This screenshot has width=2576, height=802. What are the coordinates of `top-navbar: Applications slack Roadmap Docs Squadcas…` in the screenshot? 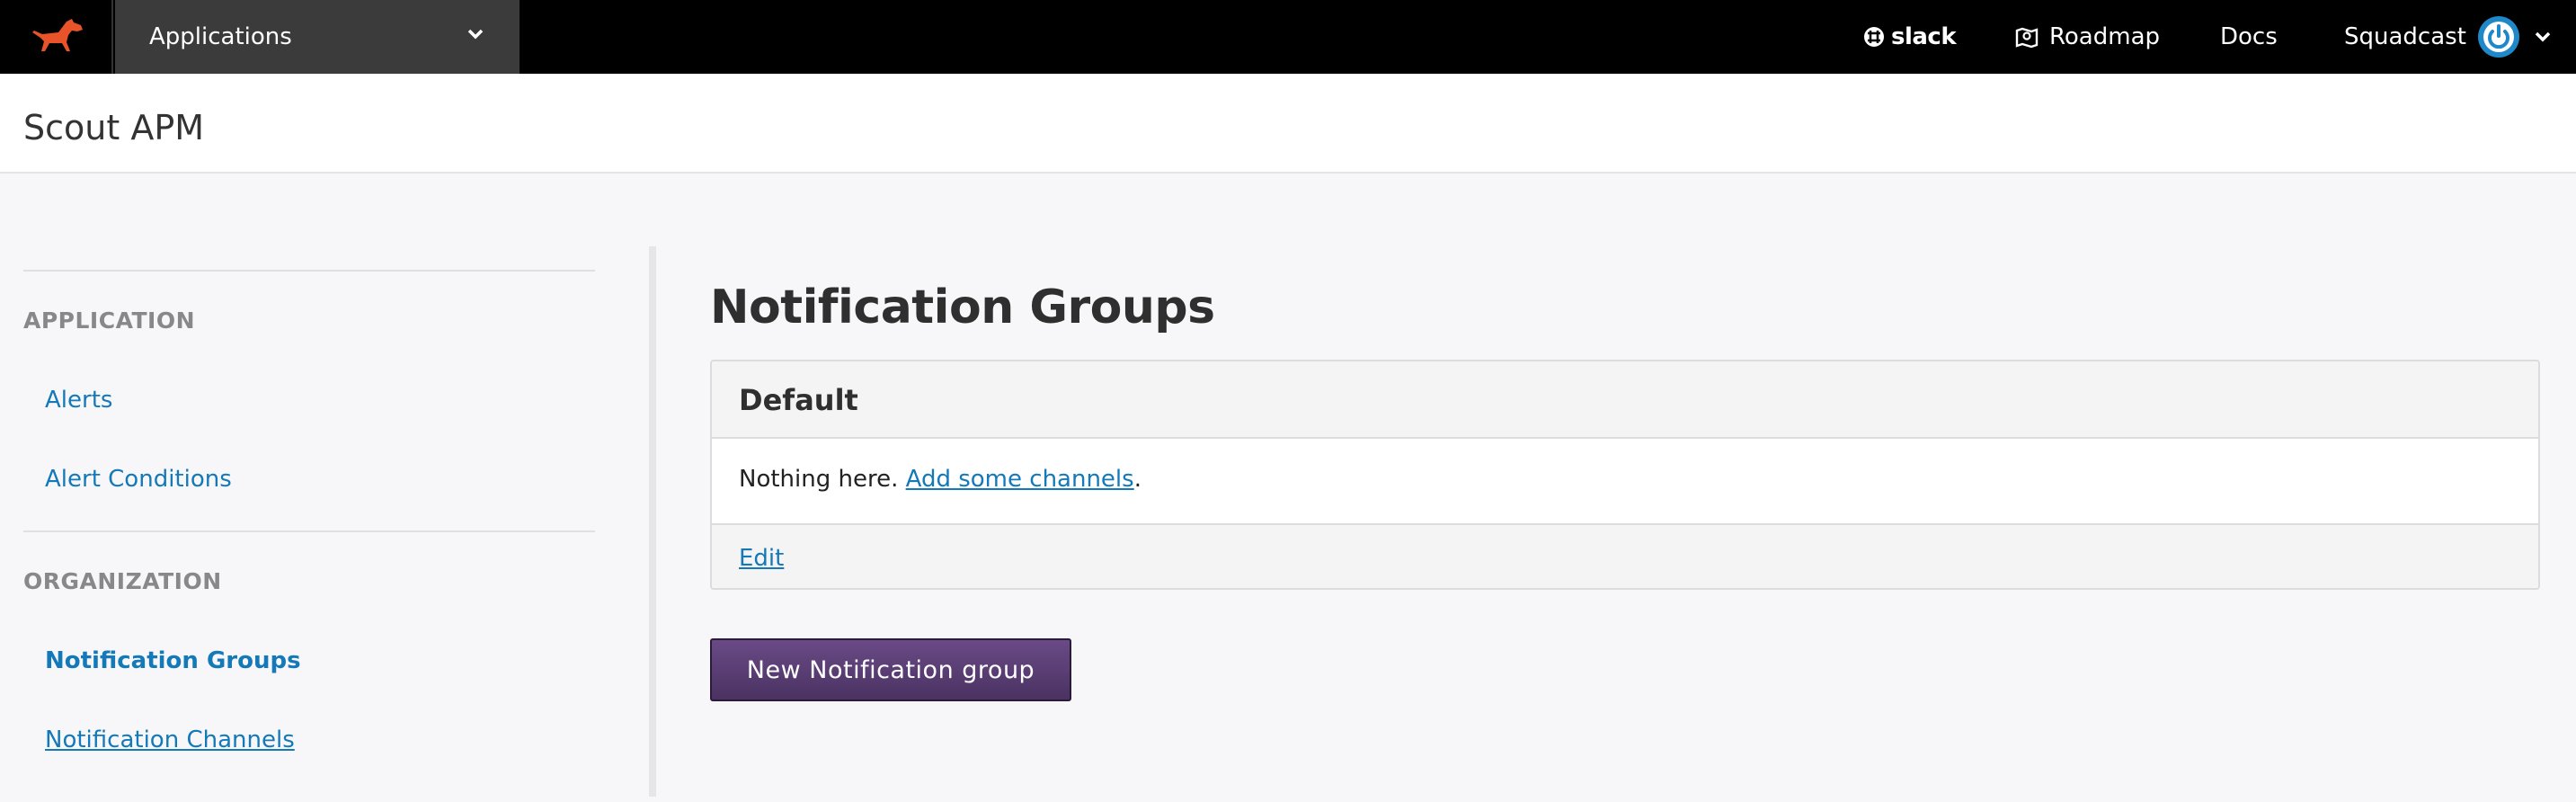 It's located at (1288, 37).